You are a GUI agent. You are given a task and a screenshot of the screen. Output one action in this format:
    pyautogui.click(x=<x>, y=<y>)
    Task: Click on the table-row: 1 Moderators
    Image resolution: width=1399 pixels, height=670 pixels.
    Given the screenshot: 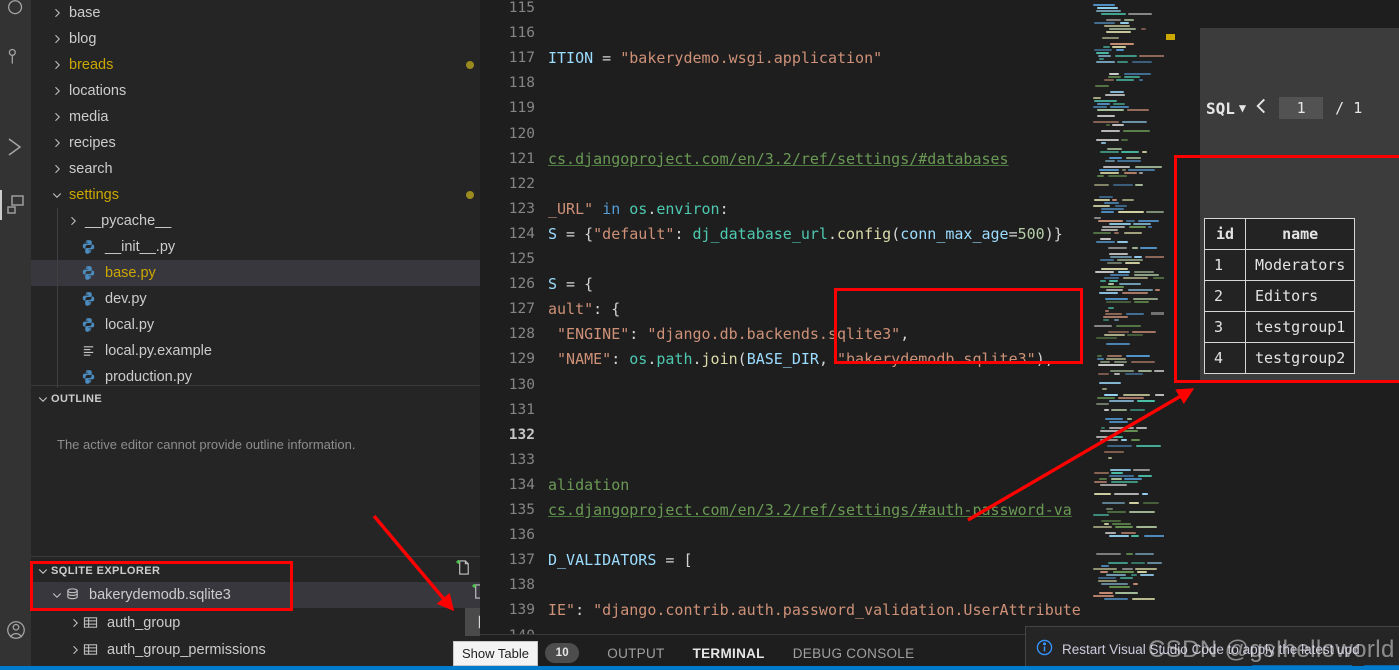 What is the action you would take?
    pyautogui.click(x=1280, y=265)
    